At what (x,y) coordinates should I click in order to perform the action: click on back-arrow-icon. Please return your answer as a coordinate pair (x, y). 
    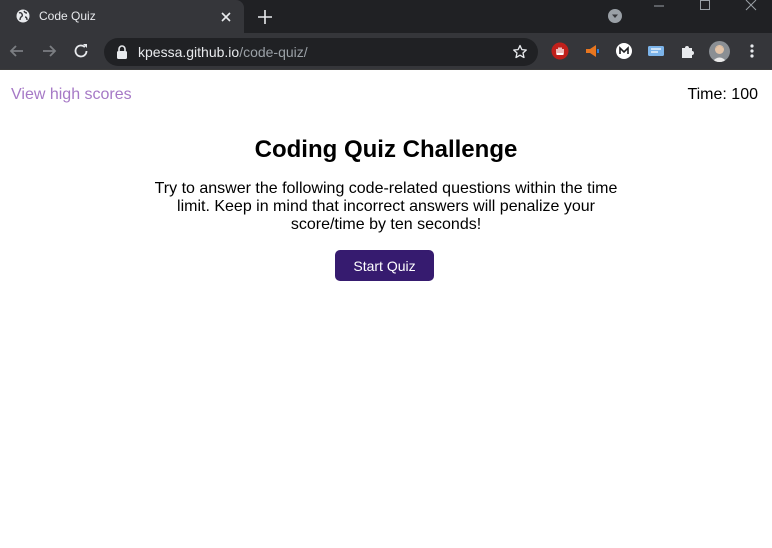
    Looking at the image, I should click on (17, 51).